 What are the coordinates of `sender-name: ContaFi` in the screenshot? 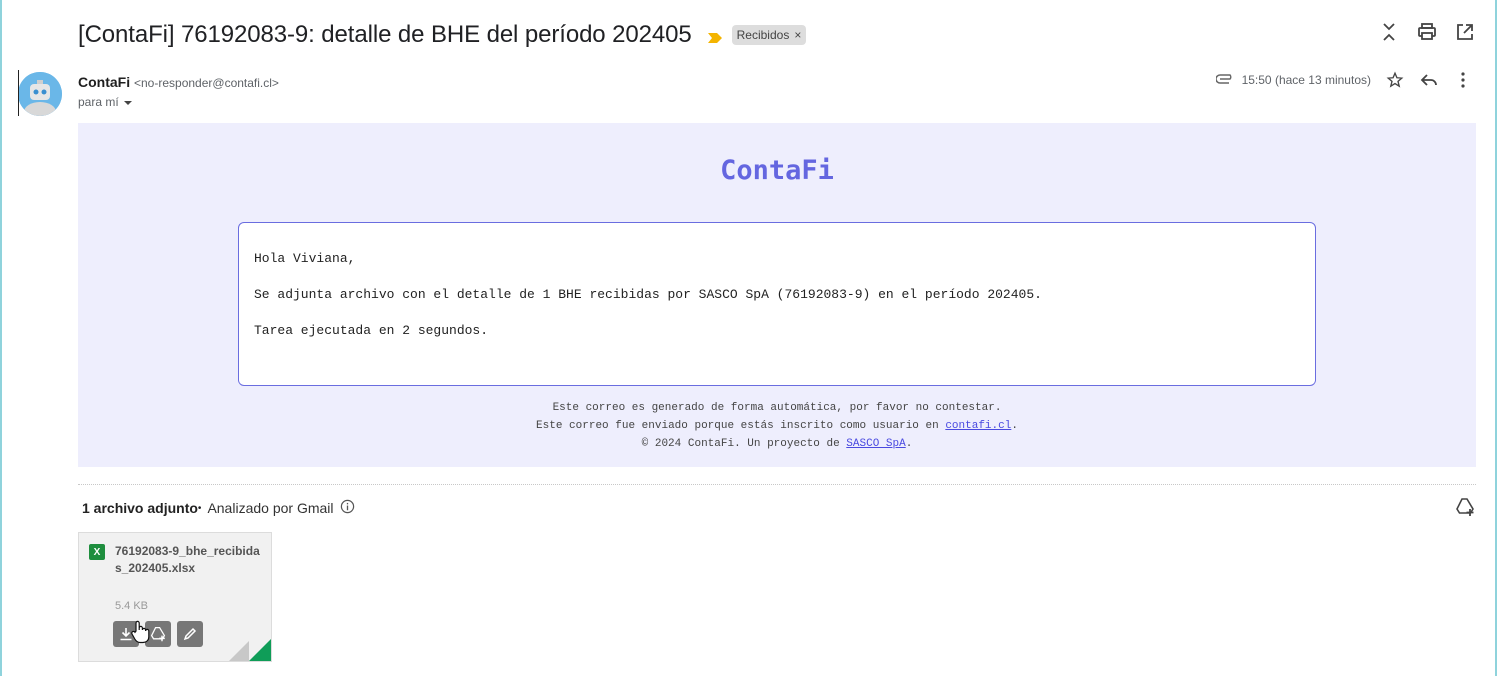 It's located at (104, 82).